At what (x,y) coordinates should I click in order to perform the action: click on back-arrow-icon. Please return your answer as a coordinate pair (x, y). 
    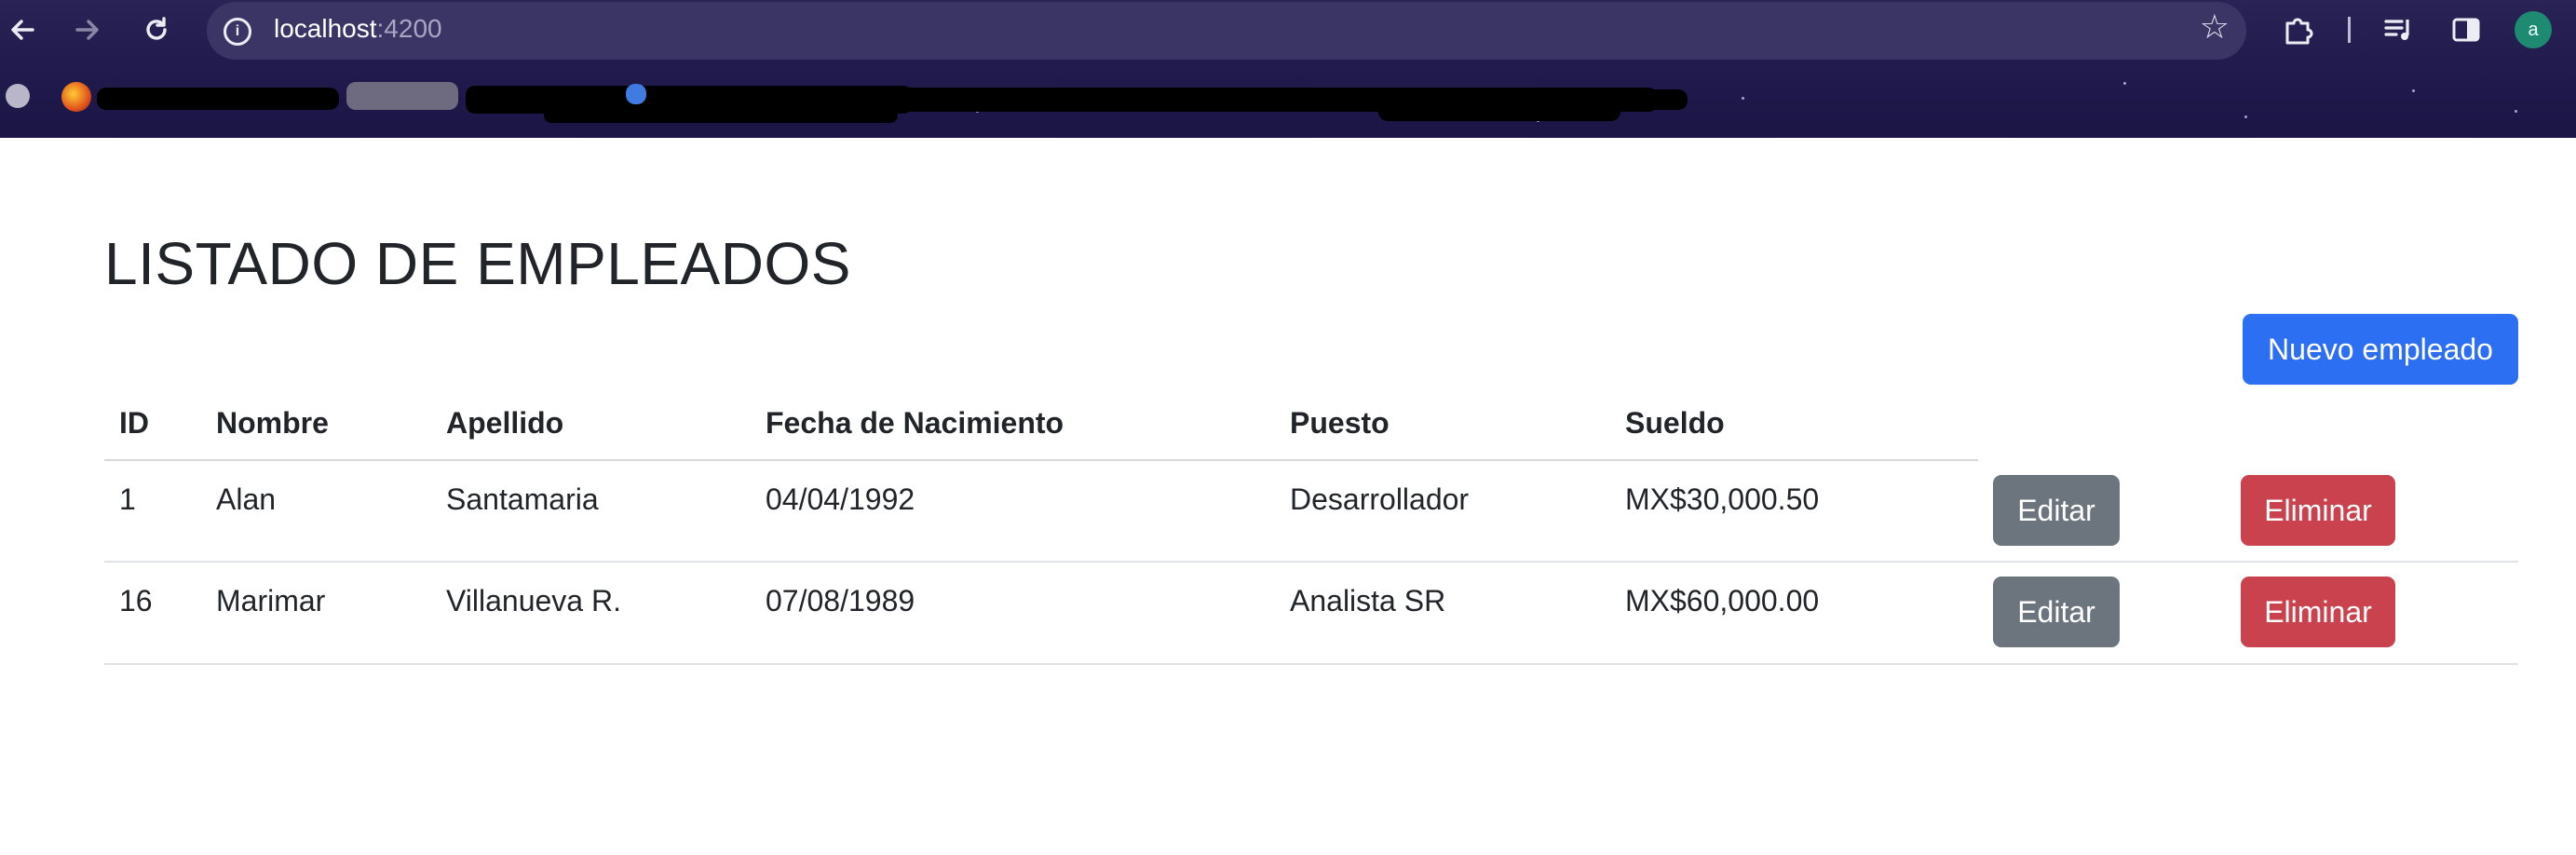
    Looking at the image, I should click on (22, 29).